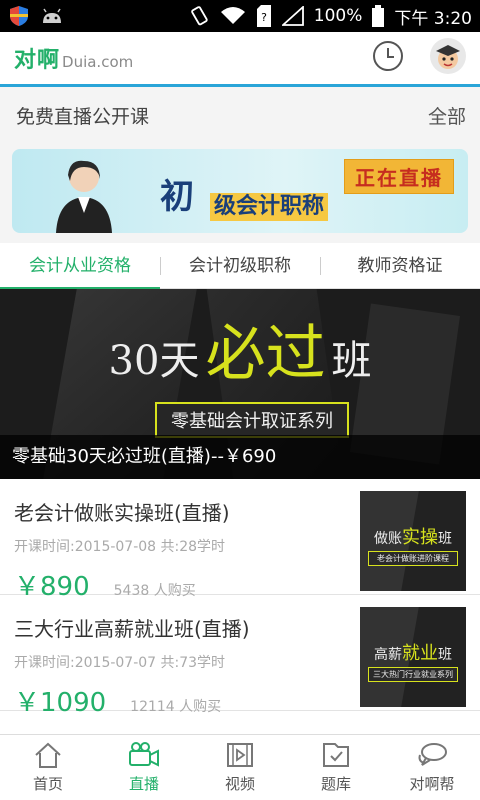 This screenshot has height=800, width=480. I want to click on question-bank-icon, so click(336, 755).